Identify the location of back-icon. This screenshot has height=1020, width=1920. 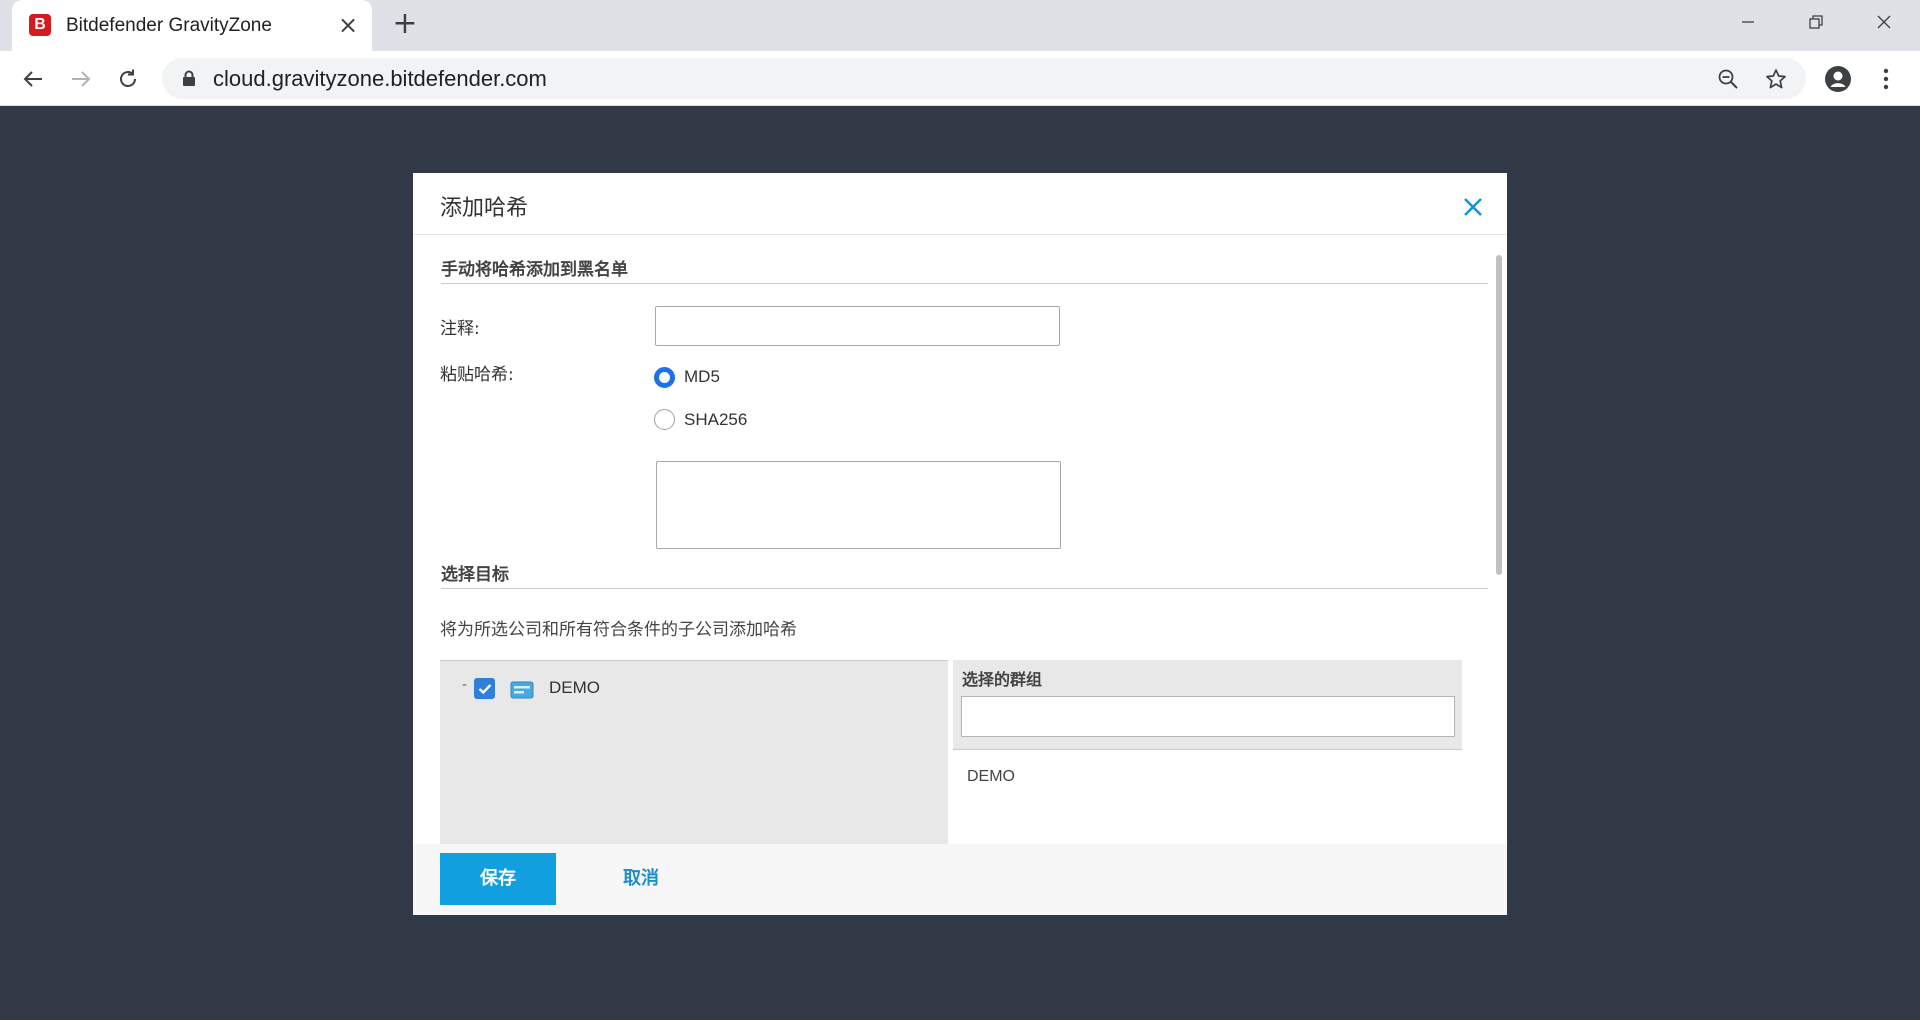
(33, 79).